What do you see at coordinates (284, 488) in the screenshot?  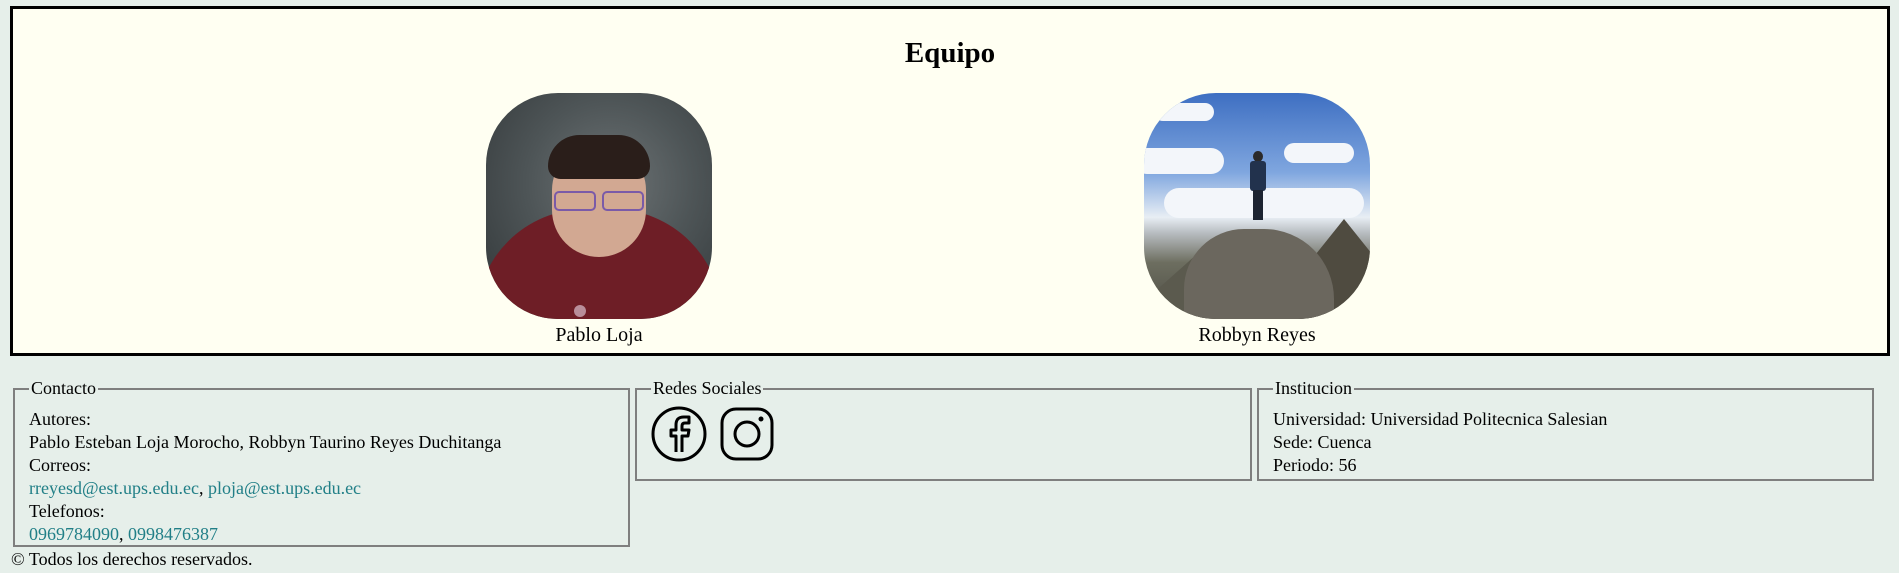 I see `email-link-ploja: ploja@est.ups.edu.ec` at bounding box center [284, 488].